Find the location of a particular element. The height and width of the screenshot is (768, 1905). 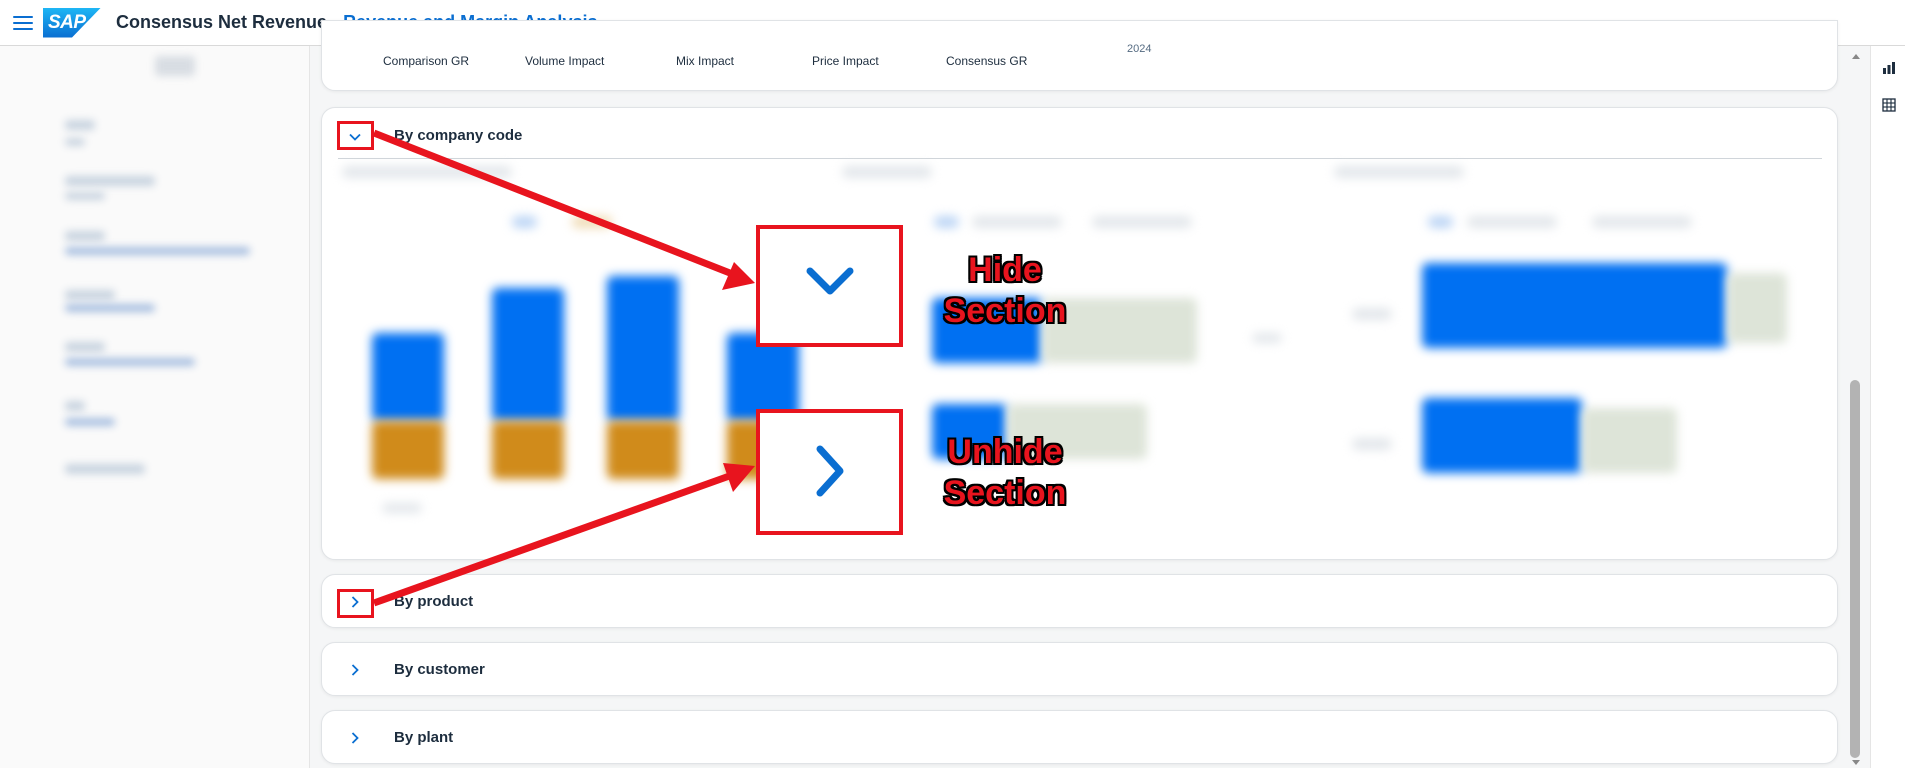

annotation-highlight-chevron-right is located at coordinates (355, 603).